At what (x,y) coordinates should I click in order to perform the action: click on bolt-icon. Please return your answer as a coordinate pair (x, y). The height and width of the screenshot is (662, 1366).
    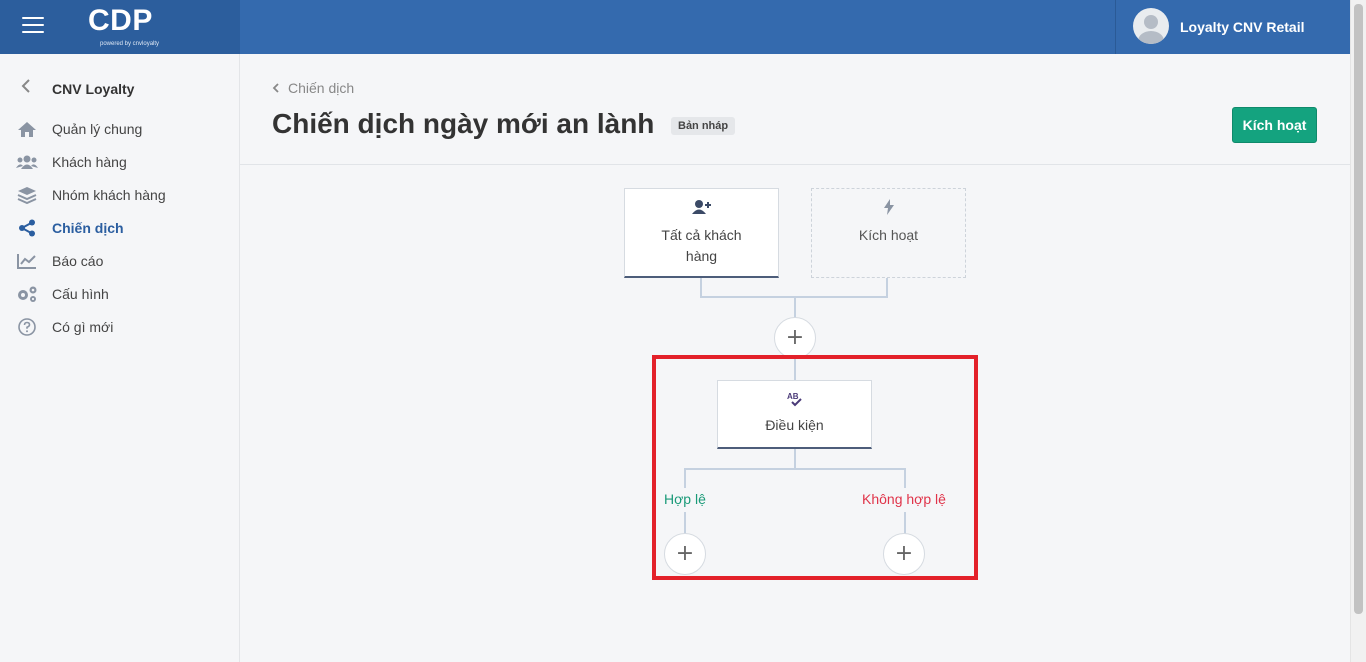
    Looking at the image, I should click on (888, 208).